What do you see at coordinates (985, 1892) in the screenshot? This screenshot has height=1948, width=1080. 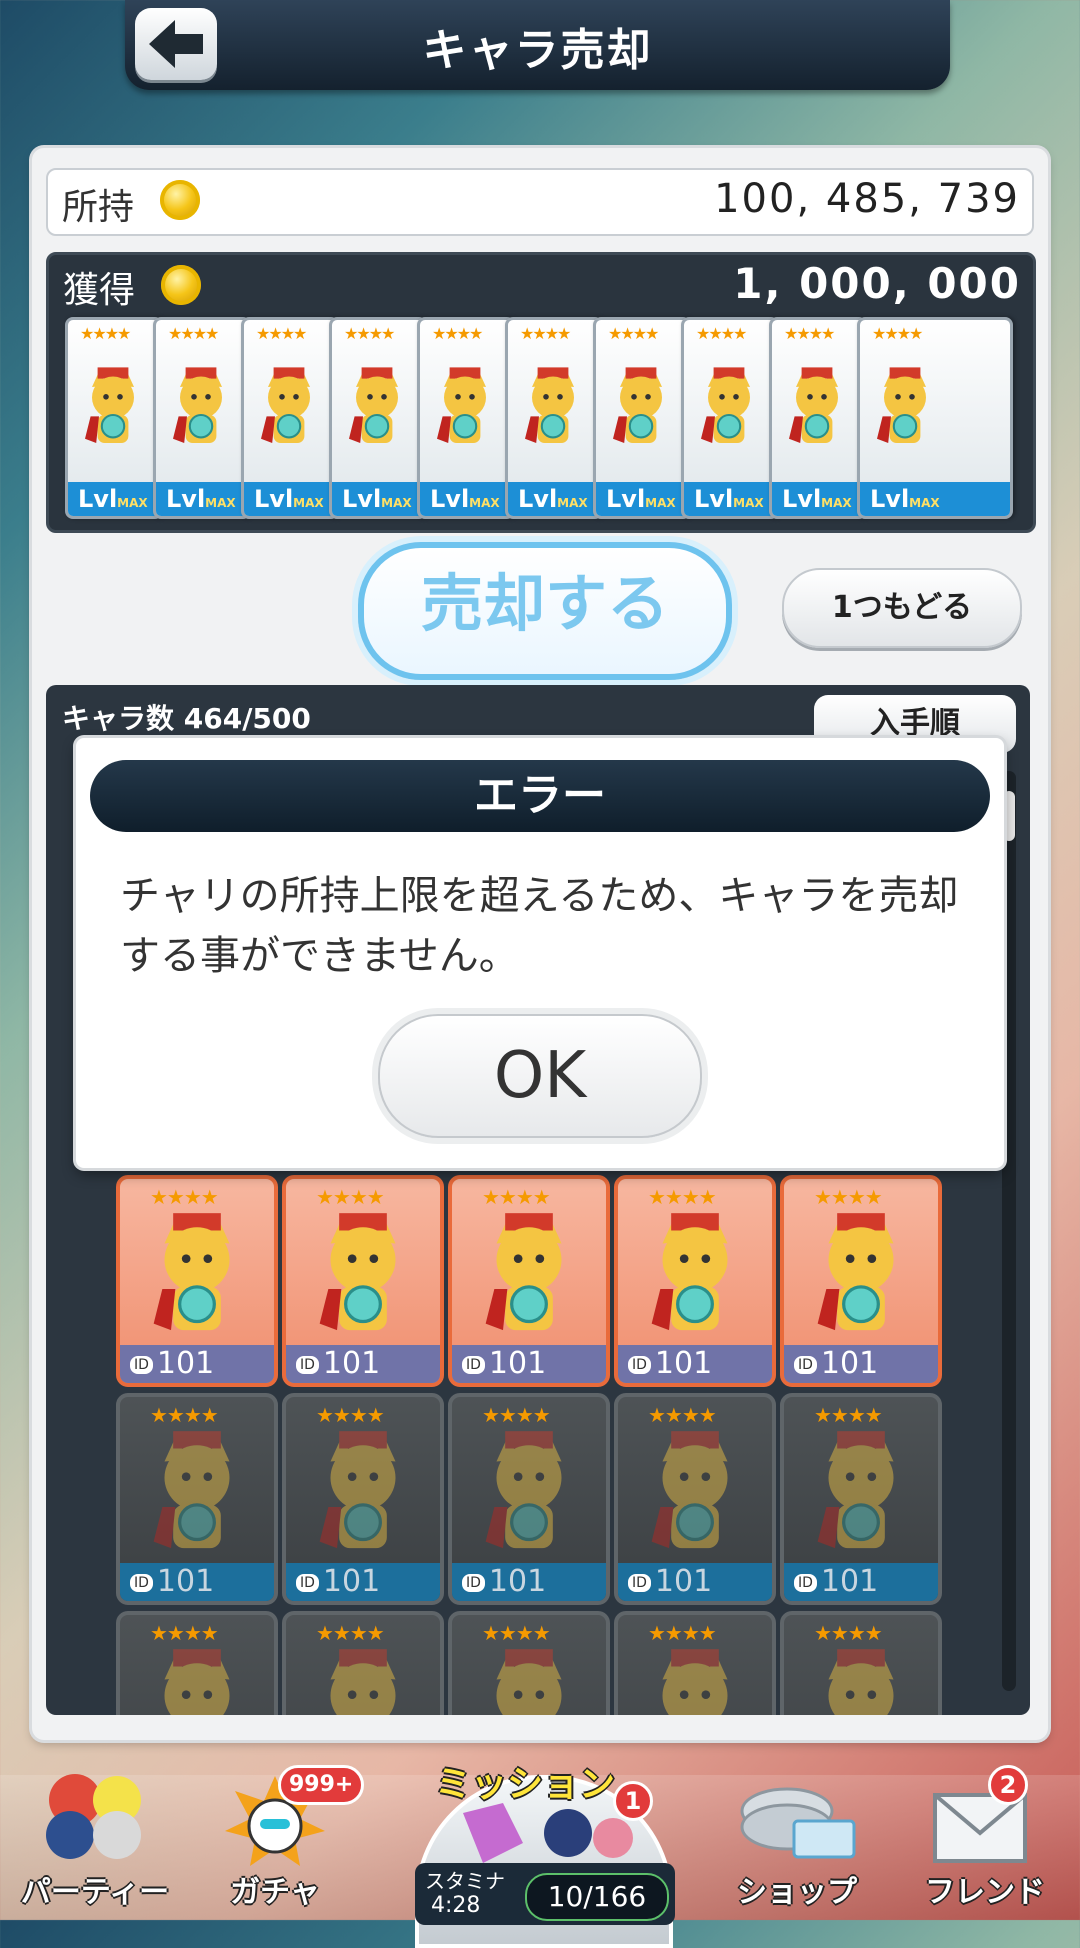 I see `friend-label: フレンド` at bounding box center [985, 1892].